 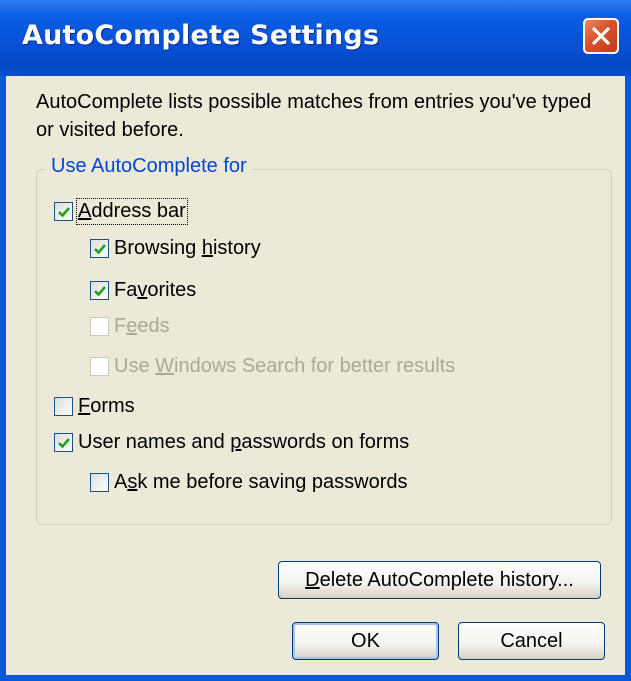 I want to click on ok-button: OK, so click(x=365, y=641).